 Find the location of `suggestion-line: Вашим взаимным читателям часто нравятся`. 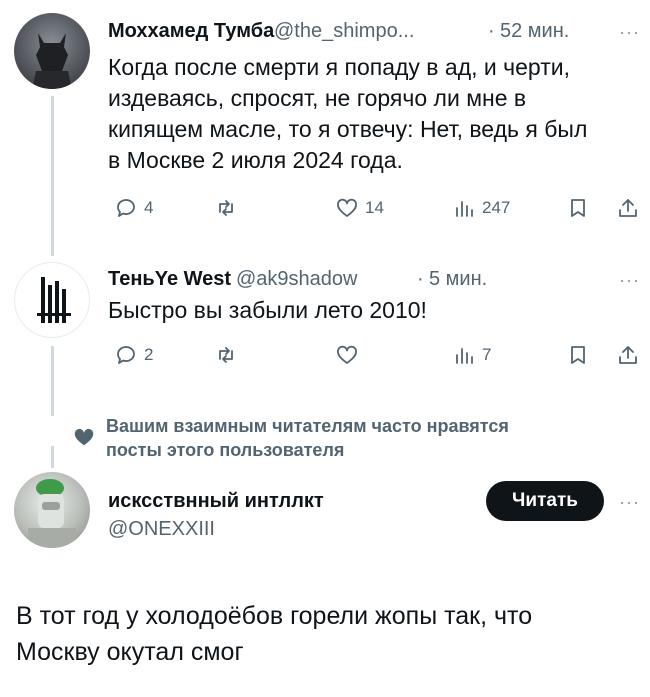

suggestion-line: Вашим взаимным читателям часто нравятся is located at coordinates (307, 426).